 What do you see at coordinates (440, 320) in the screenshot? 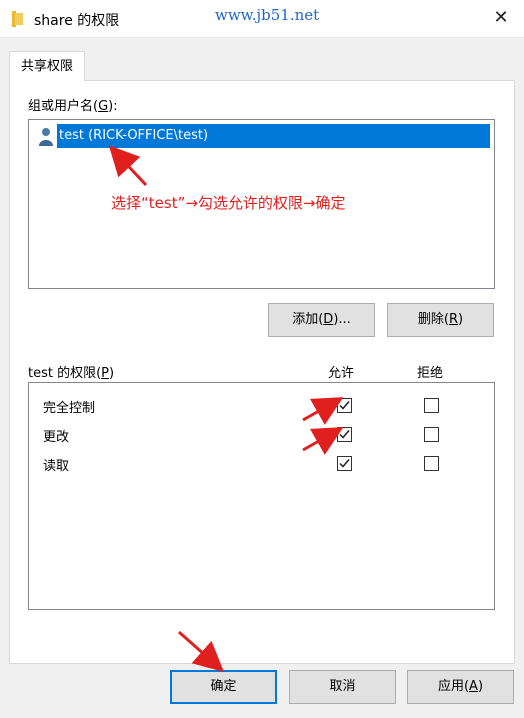
I see `remove-button: 删除(R)` at bounding box center [440, 320].